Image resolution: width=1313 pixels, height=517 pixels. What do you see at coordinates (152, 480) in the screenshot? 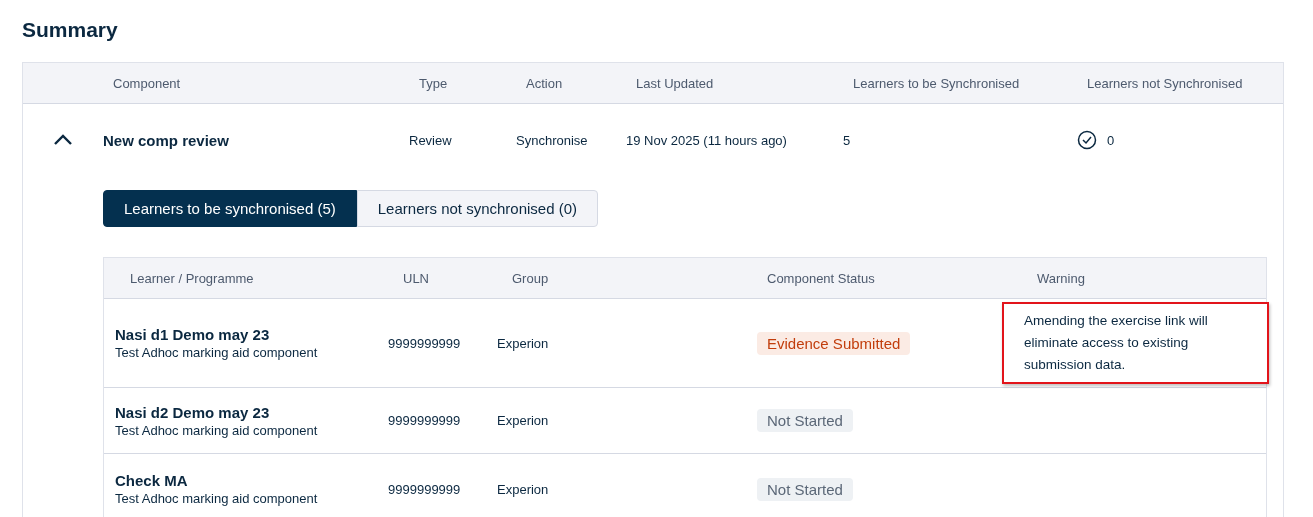
I see `learner-name: Check MA` at bounding box center [152, 480].